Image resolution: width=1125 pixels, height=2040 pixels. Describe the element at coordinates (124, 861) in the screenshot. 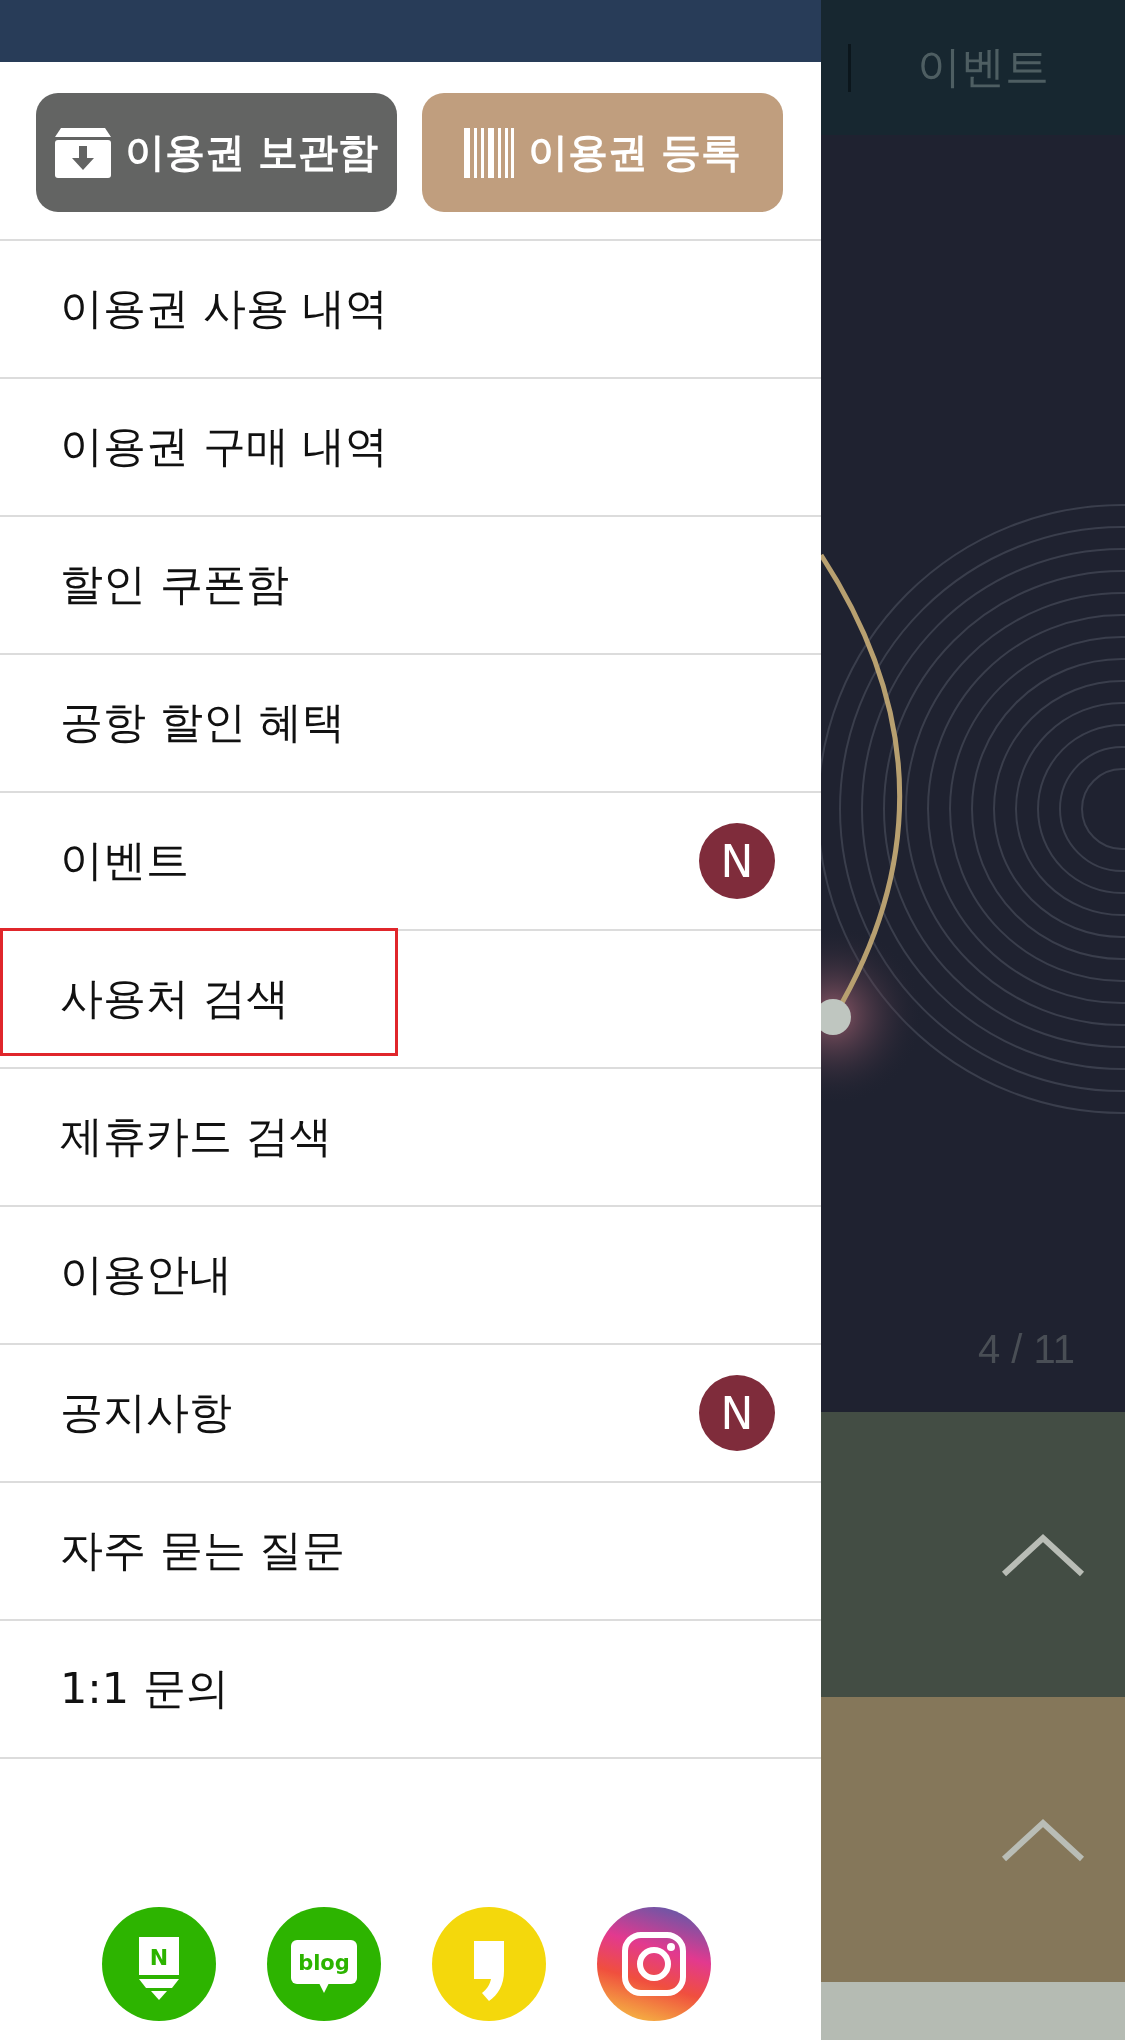

I see `menu-item: 이벤트` at that location.